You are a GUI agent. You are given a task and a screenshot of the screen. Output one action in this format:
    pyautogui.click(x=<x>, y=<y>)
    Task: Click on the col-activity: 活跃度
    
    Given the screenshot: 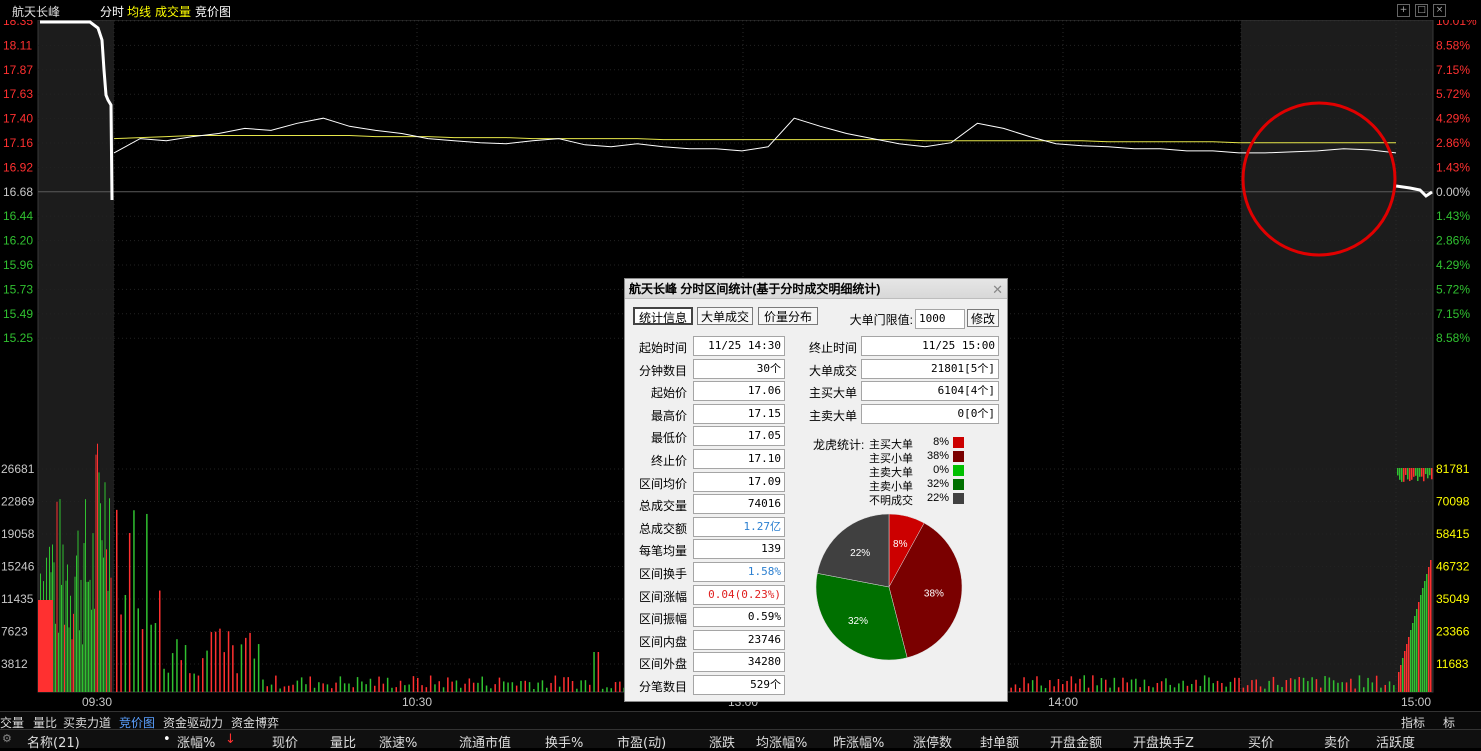 What is the action you would take?
    pyautogui.click(x=1395, y=741)
    